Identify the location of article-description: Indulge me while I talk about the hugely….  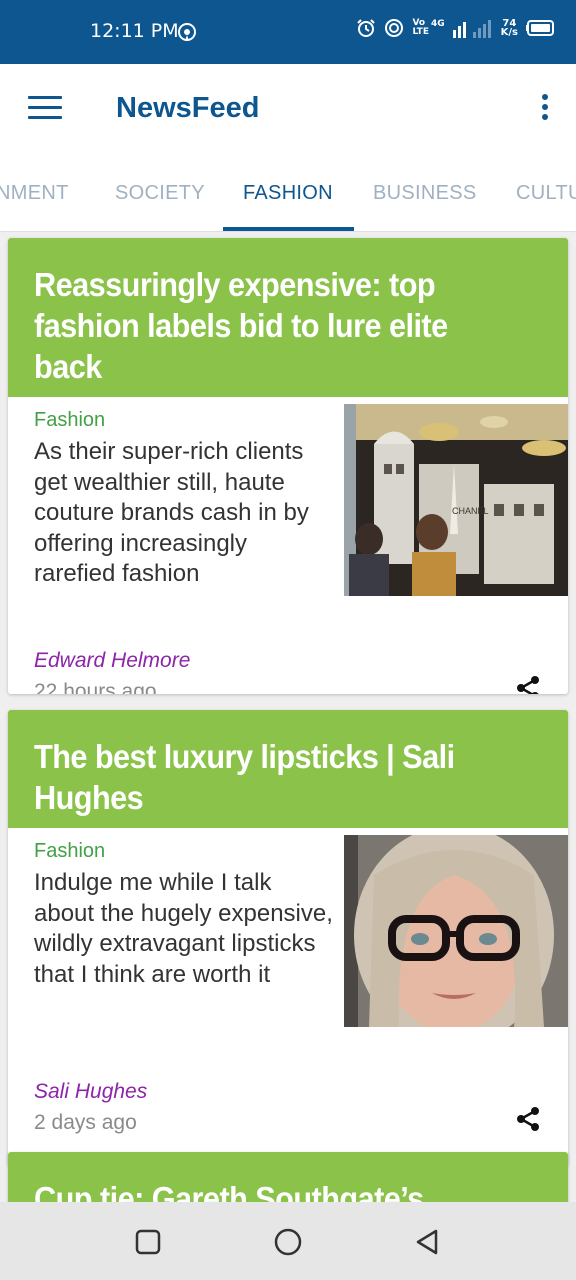
(183, 928).